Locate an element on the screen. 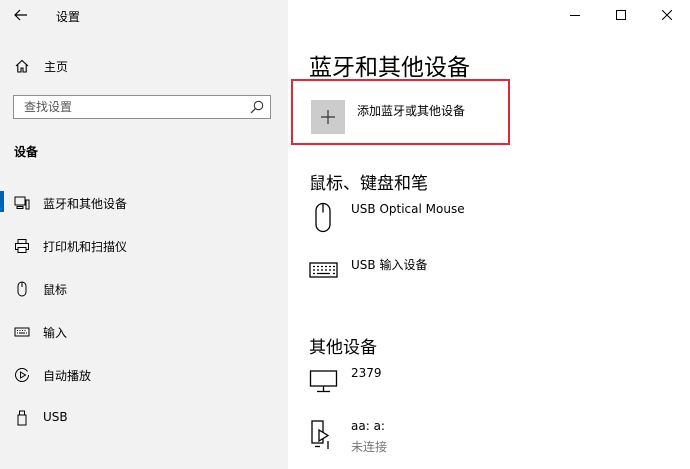 Image resolution: width=690 pixels, height=469 pixels. back-arrow-icon is located at coordinates (20, 15).